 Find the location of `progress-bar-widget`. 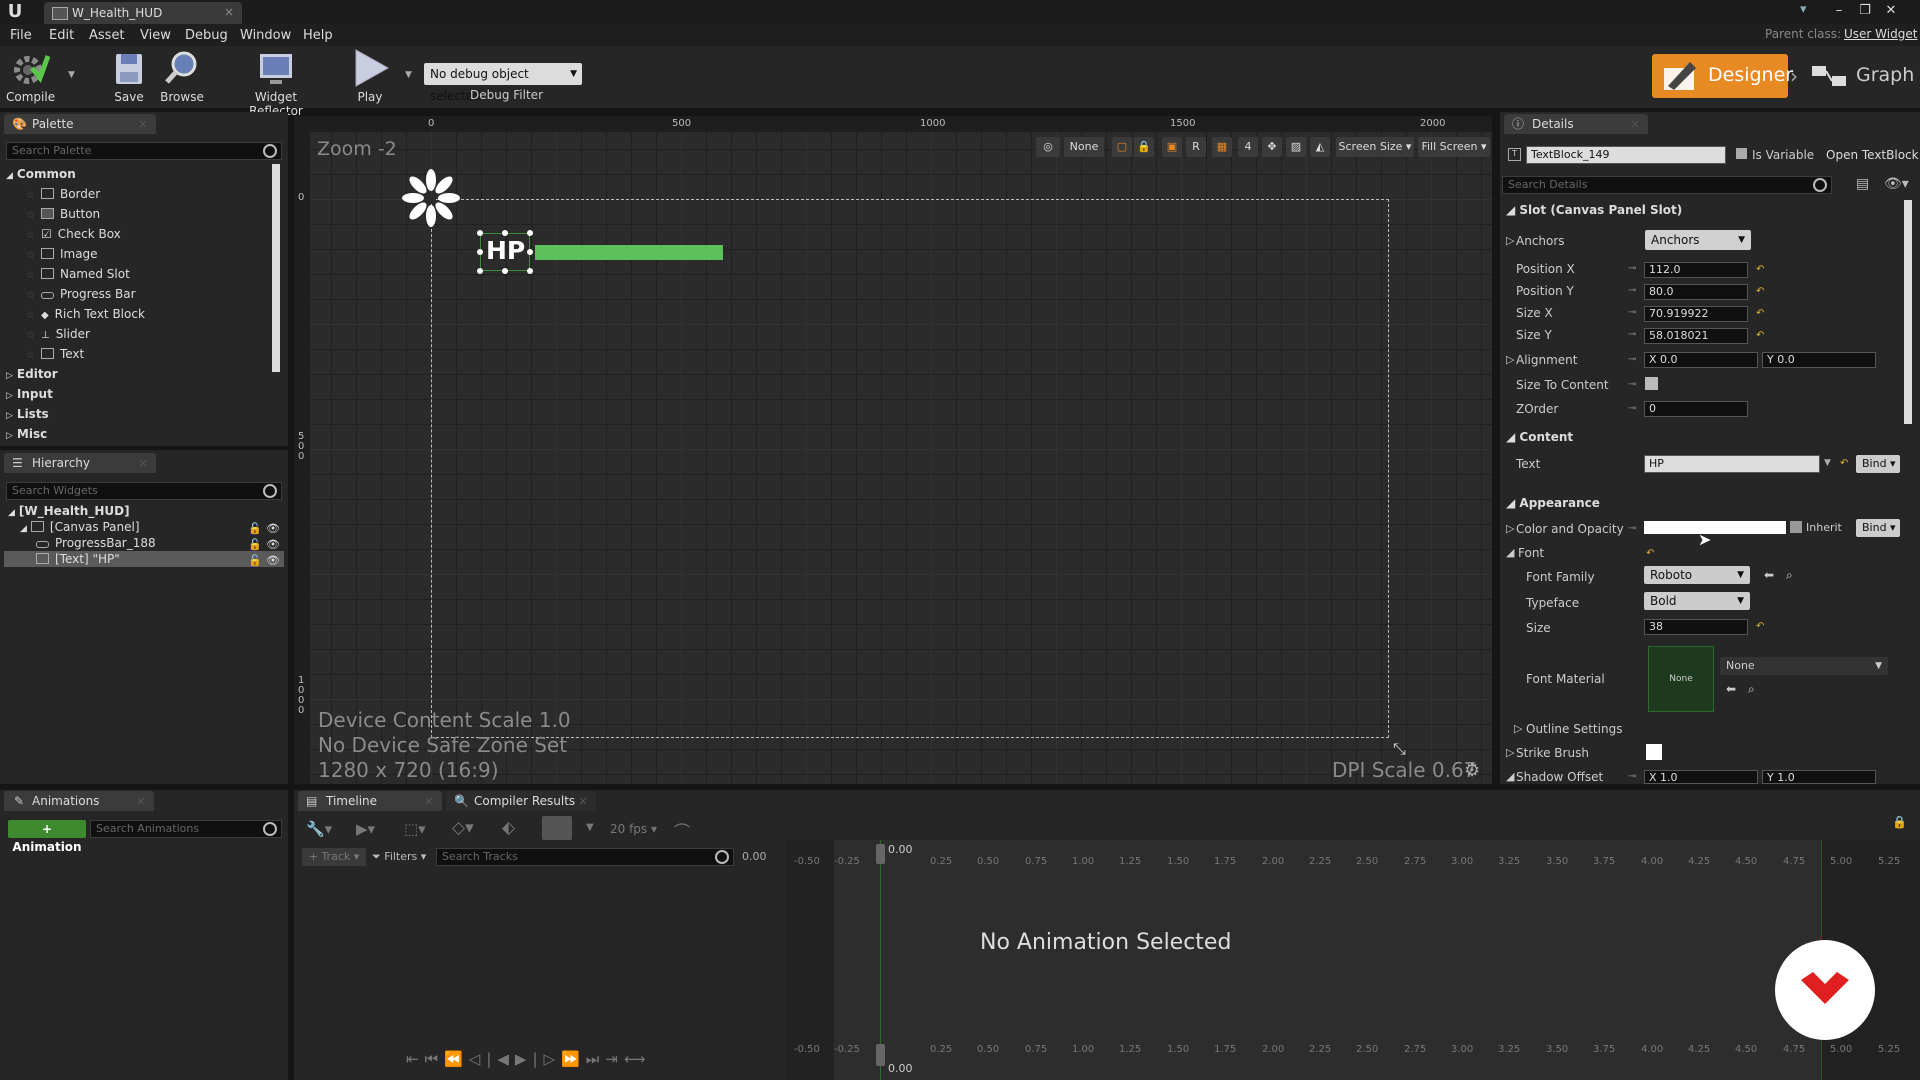

progress-bar-widget is located at coordinates (629, 252).